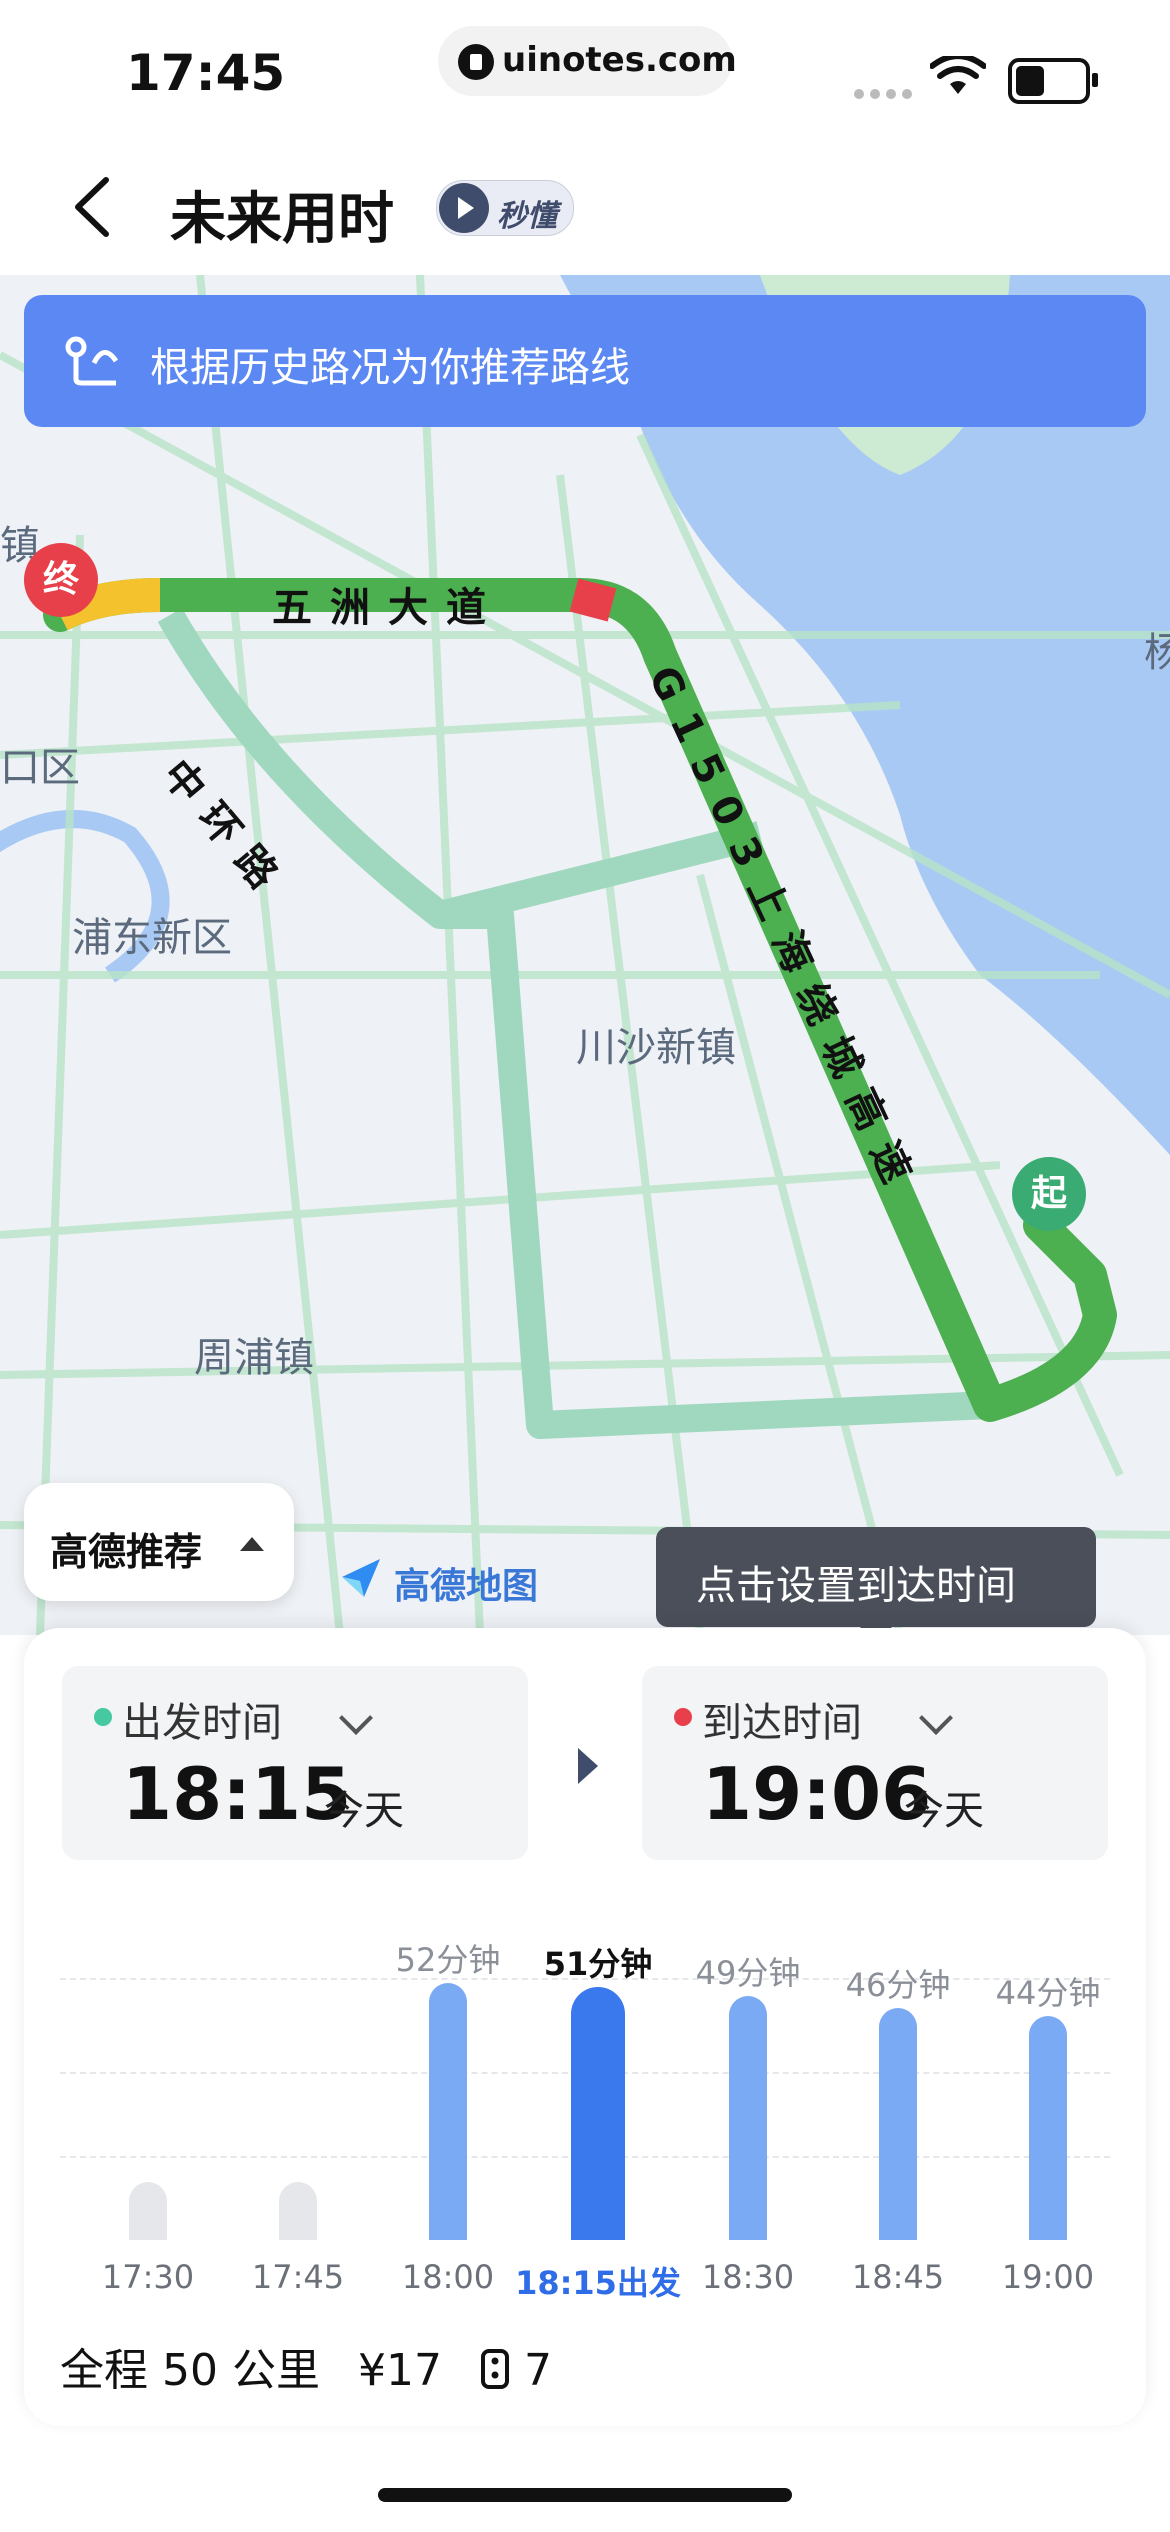 The width and height of the screenshot is (1170, 2532). Describe the element at coordinates (202, 1723) in the screenshot. I see `departure-label: 出发时间` at that location.